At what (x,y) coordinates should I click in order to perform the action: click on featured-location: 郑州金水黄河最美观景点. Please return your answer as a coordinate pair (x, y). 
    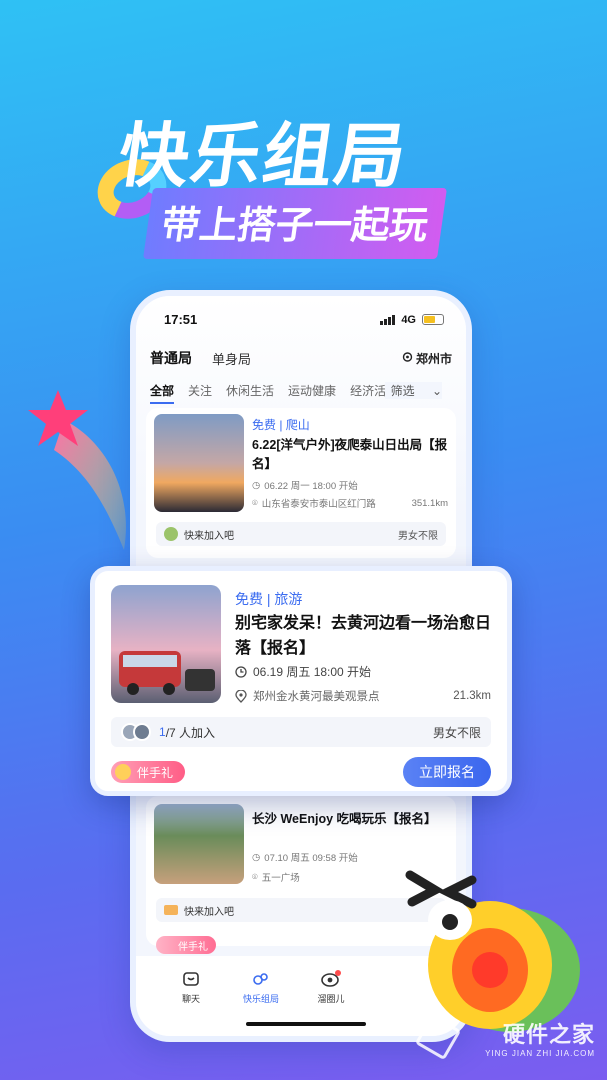
    Looking at the image, I should click on (316, 697).